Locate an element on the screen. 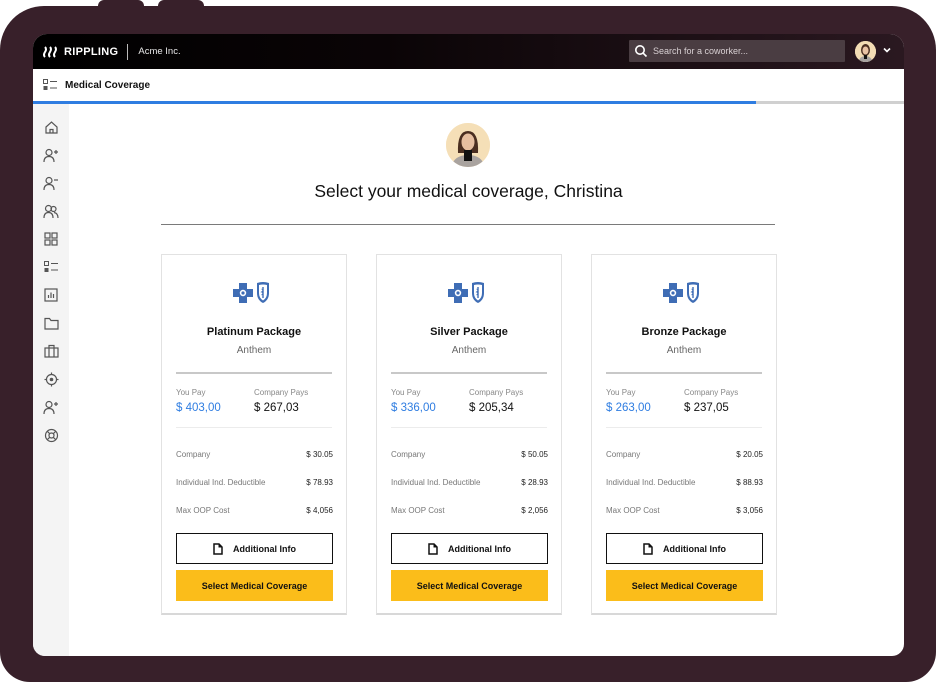 The height and width of the screenshot is (682, 936). plan-detail-value: $ 30.05 is located at coordinates (319, 454).